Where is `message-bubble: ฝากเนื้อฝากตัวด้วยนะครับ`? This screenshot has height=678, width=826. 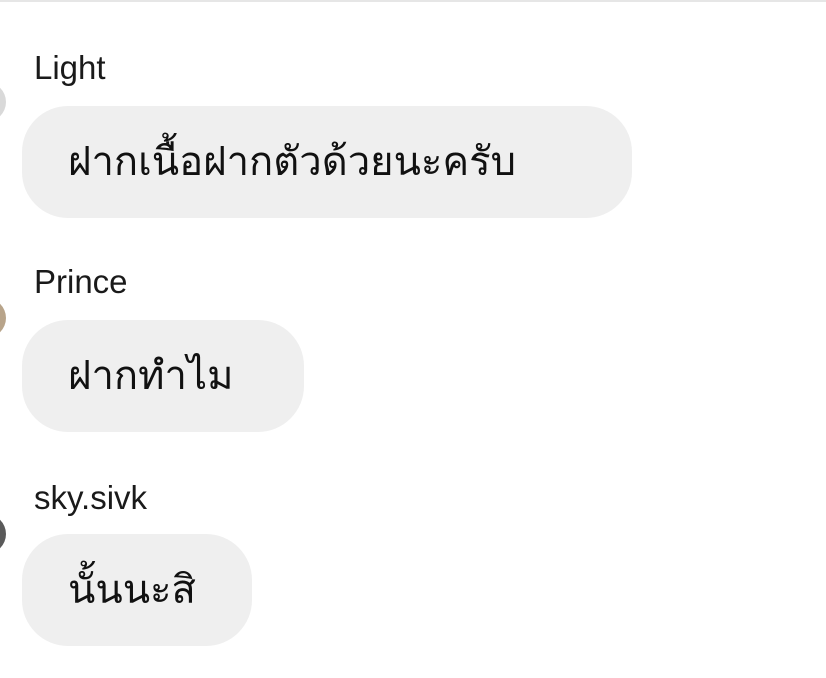 message-bubble: ฝากเนื้อฝากตัวด้วยนะครับ is located at coordinates (327, 162).